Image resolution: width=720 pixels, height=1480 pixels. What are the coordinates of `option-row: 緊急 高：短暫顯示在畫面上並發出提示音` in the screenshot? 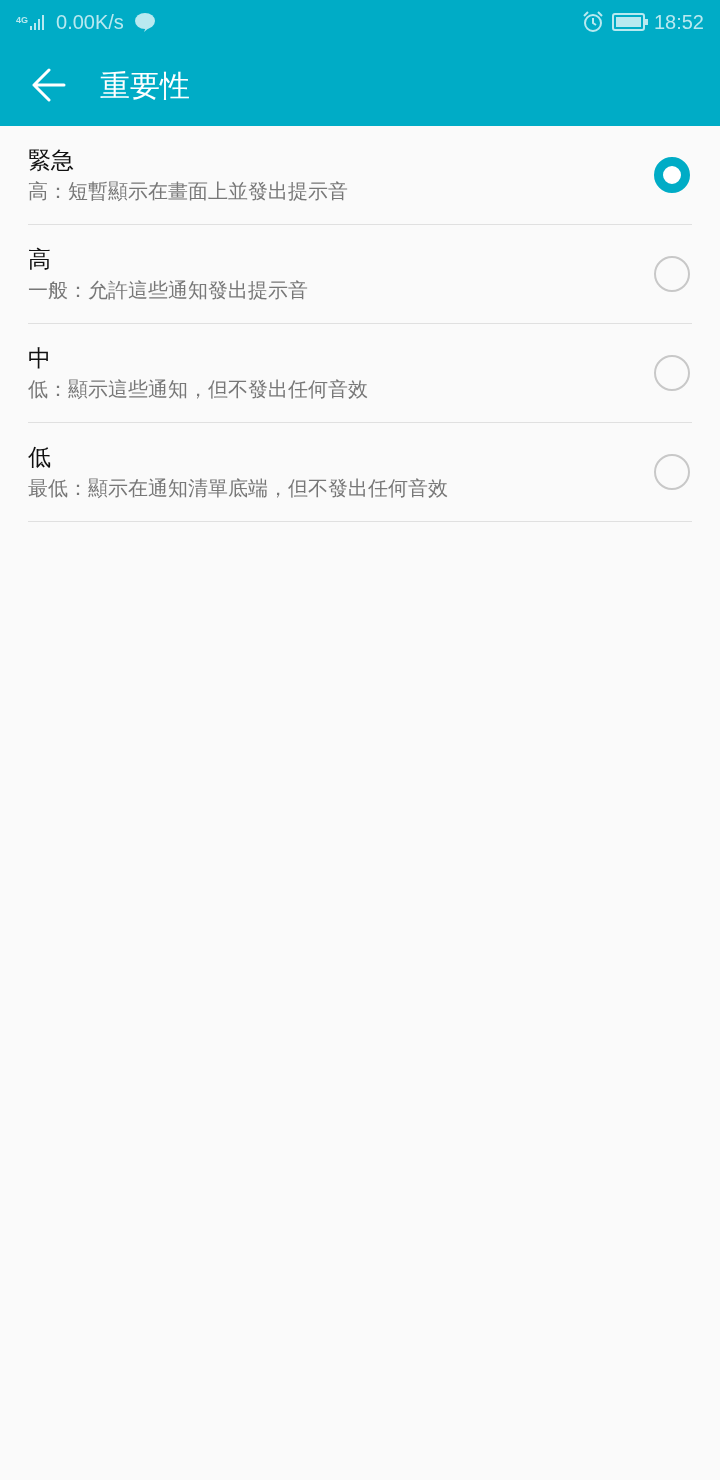 It's located at (360, 175).